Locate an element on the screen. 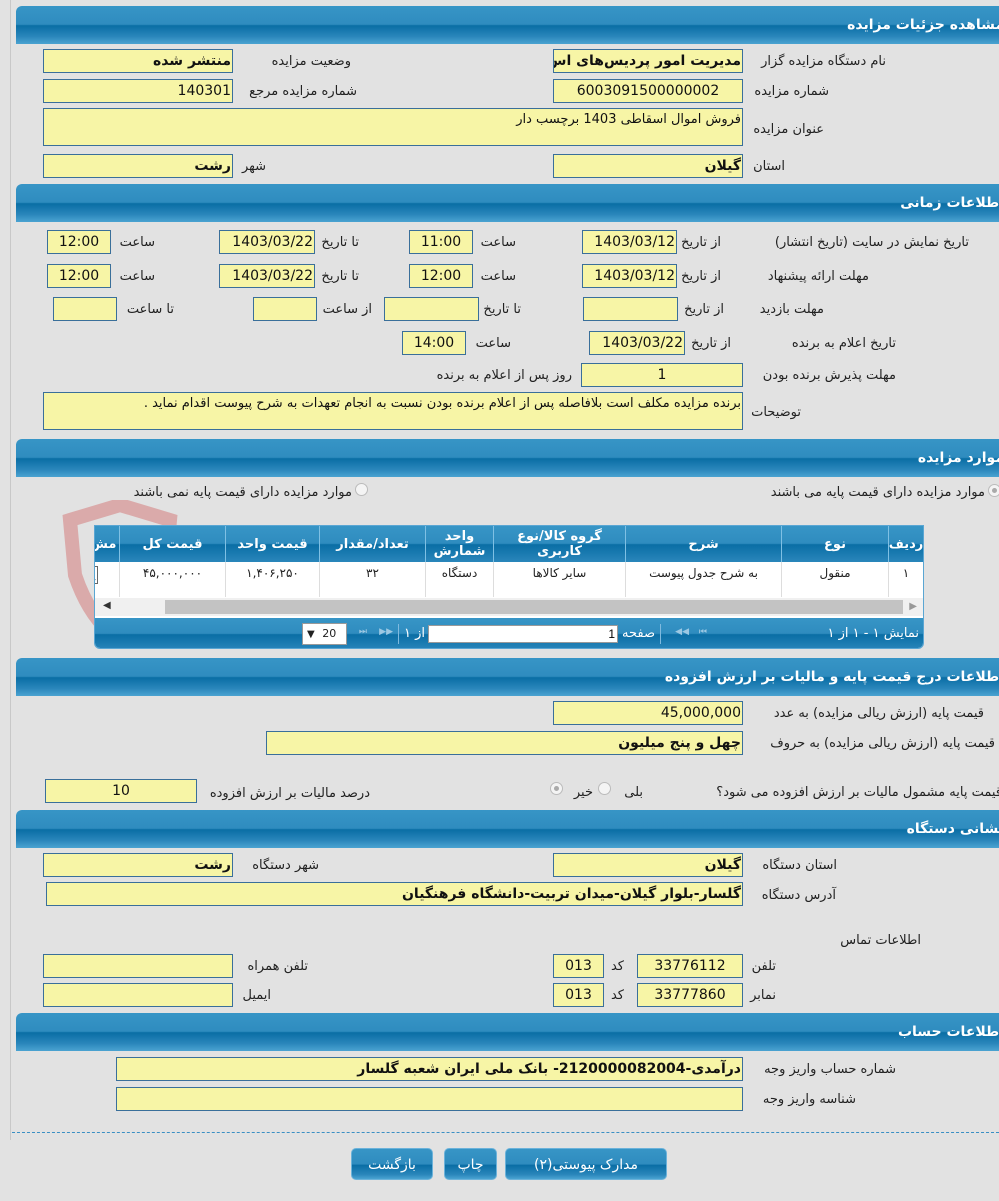  fax-field: 33777860 is located at coordinates (690, 995).